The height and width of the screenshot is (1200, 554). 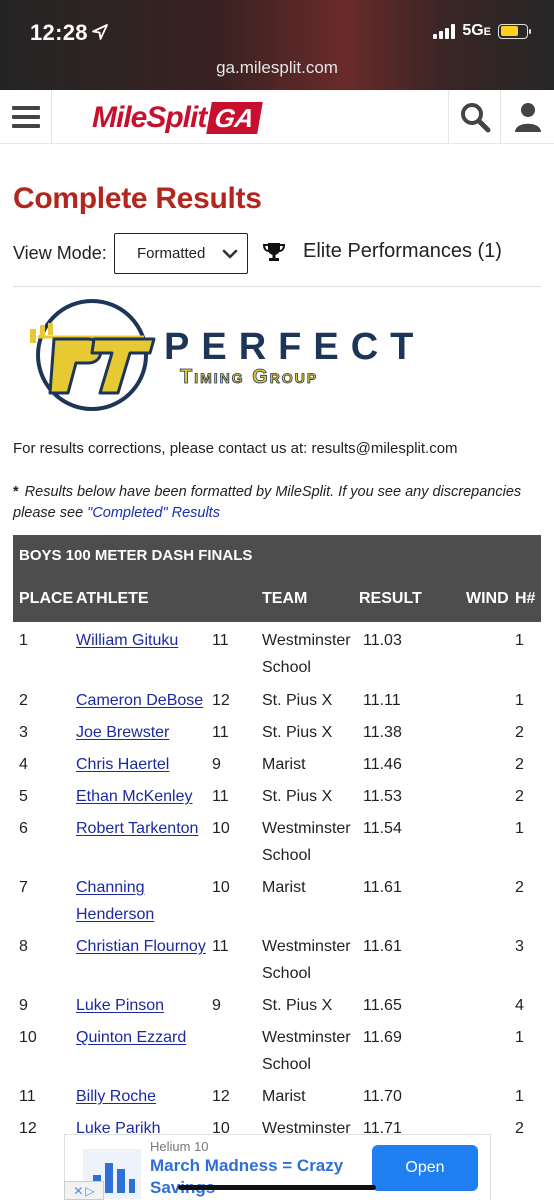 I want to click on close-icon: ✕, so click(x=78, y=1191).